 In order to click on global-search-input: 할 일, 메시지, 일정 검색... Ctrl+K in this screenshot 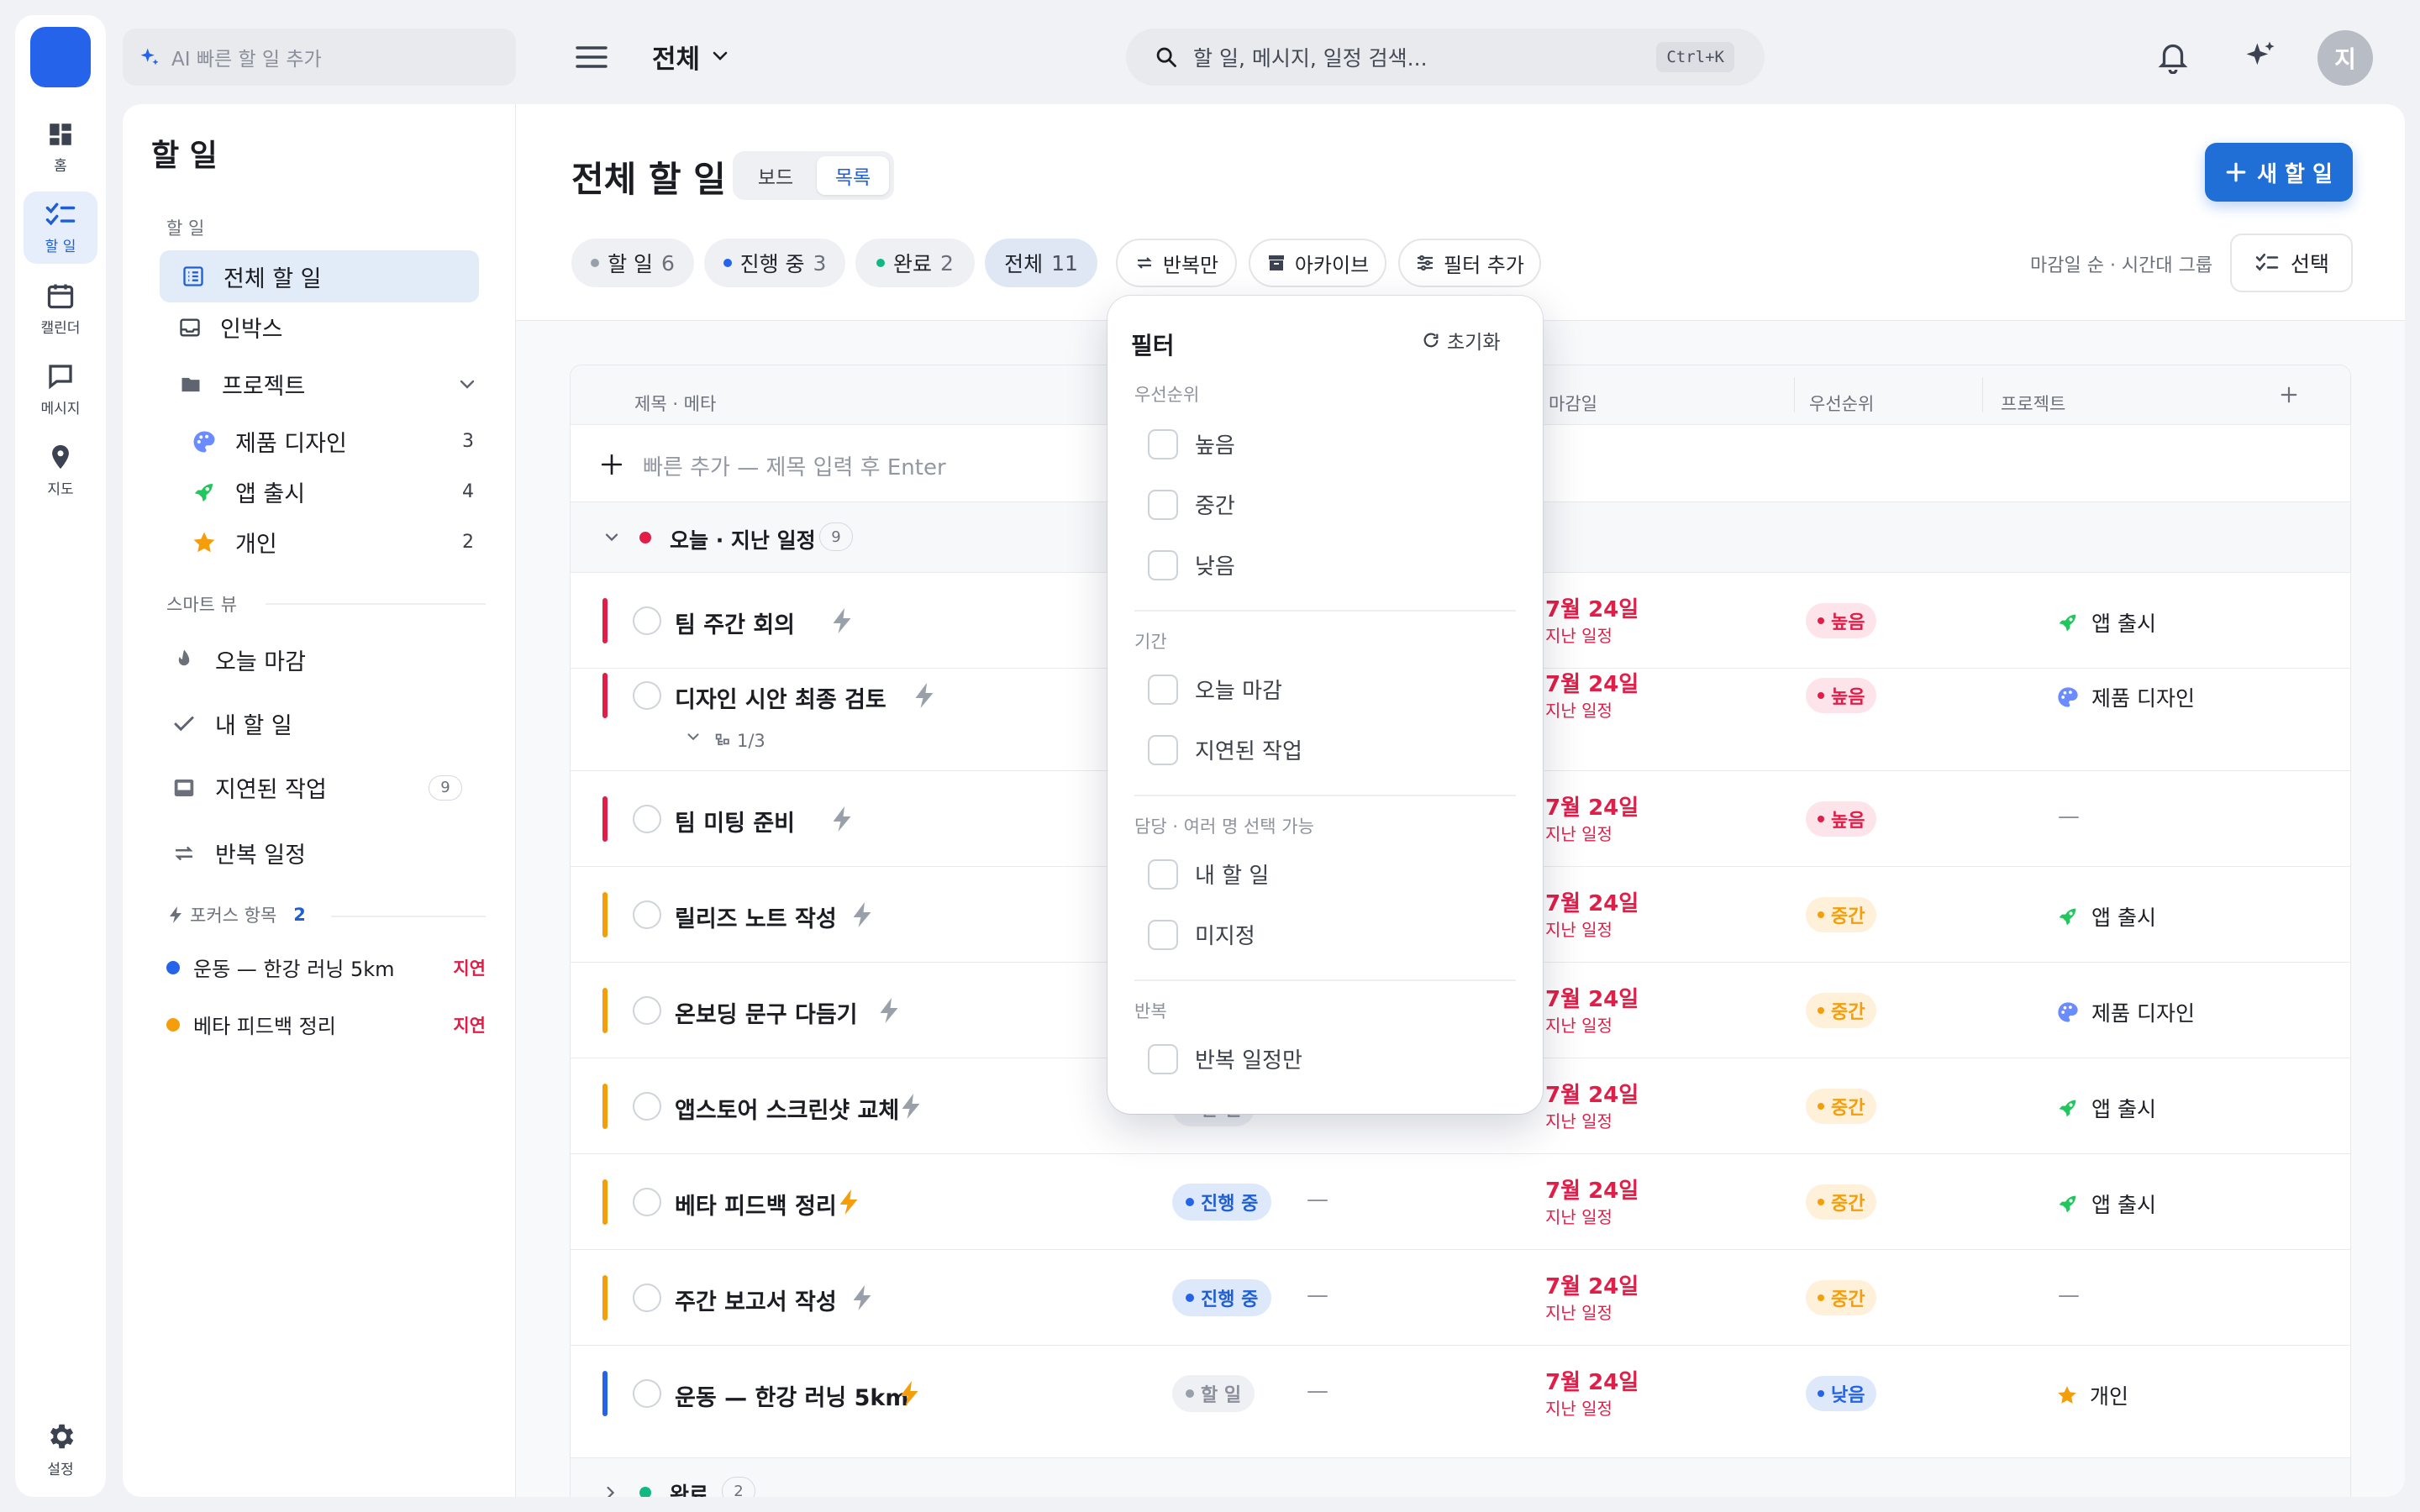, I will do `click(1445, 57)`.